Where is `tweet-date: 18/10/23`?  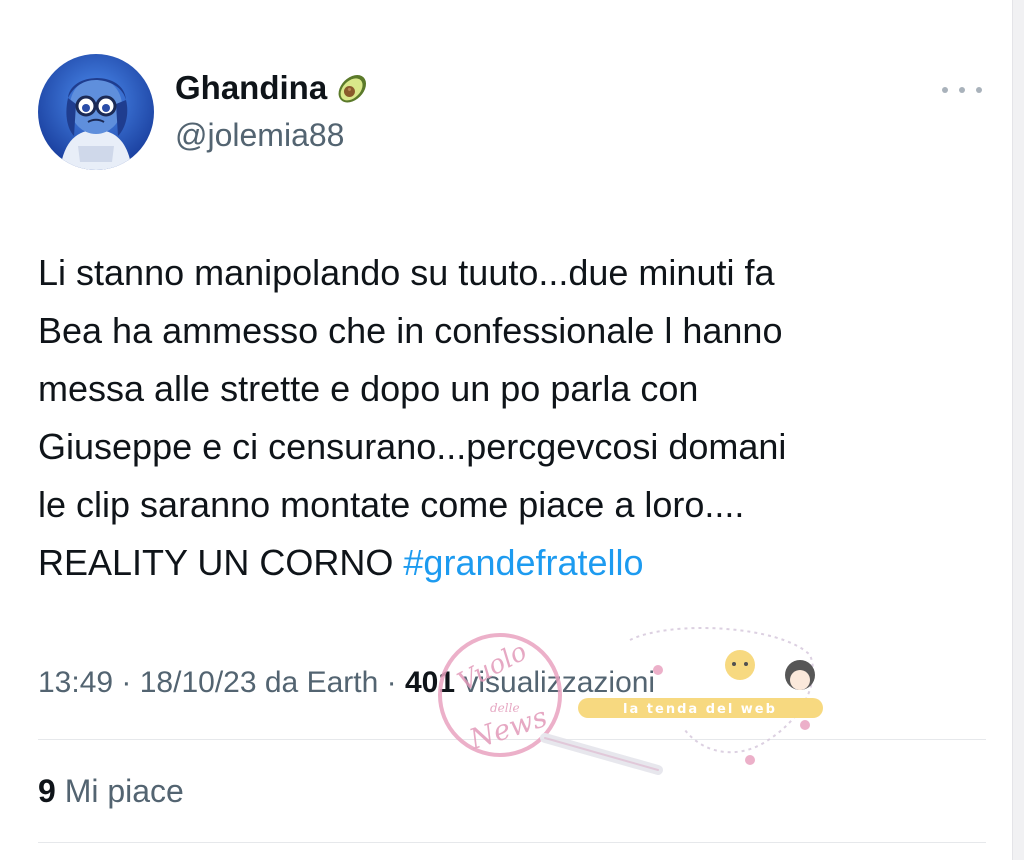
tweet-date: 18/10/23 is located at coordinates (198, 682).